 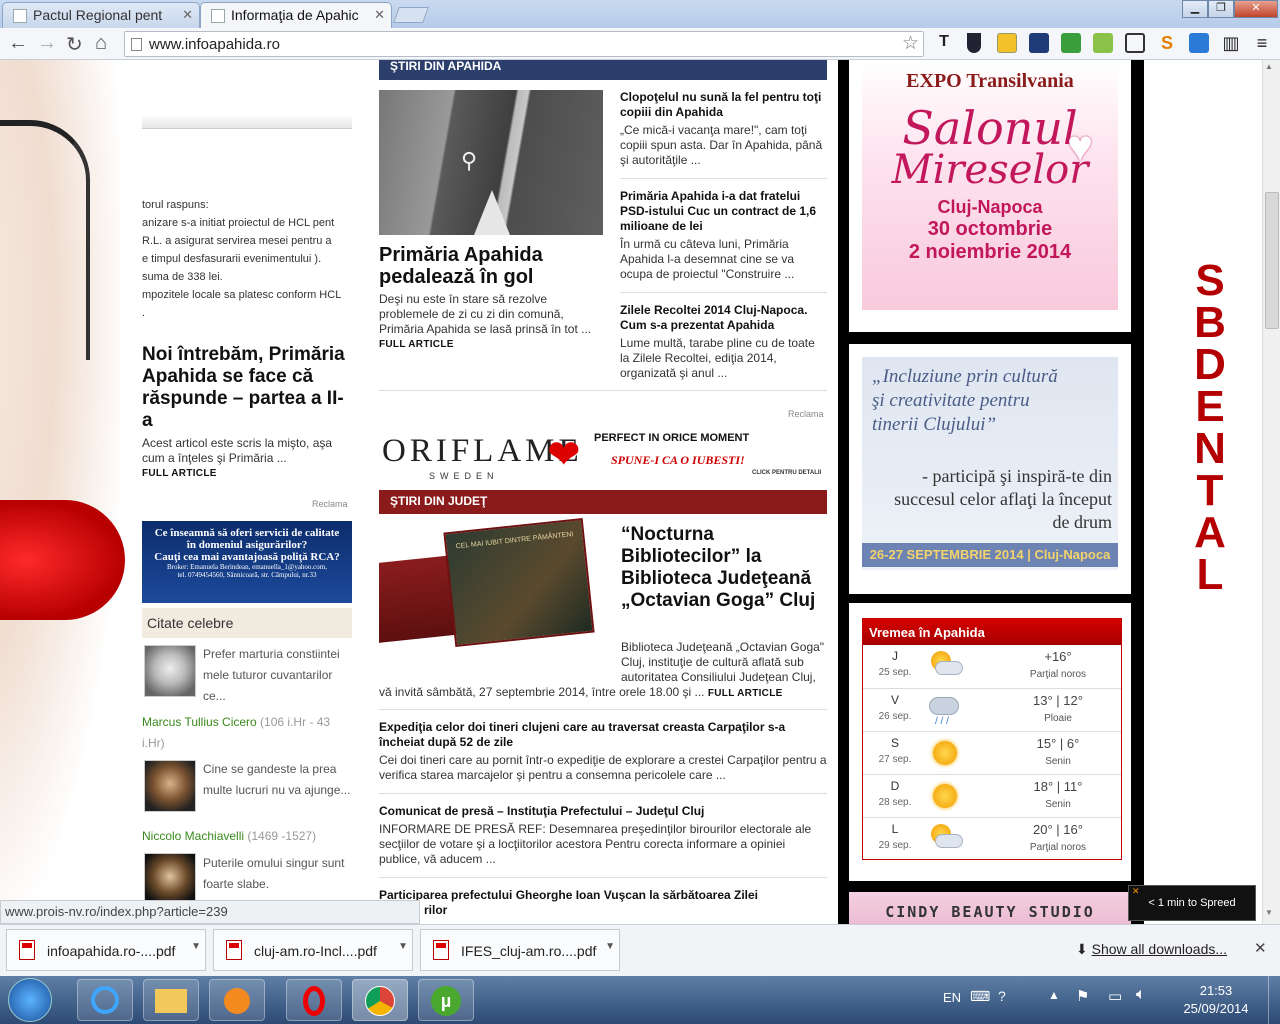 What do you see at coordinates (1054, 995) in the screenshot?
I see `show-hidden-icons-icon: ▲` at bounding box center [1054, 995].